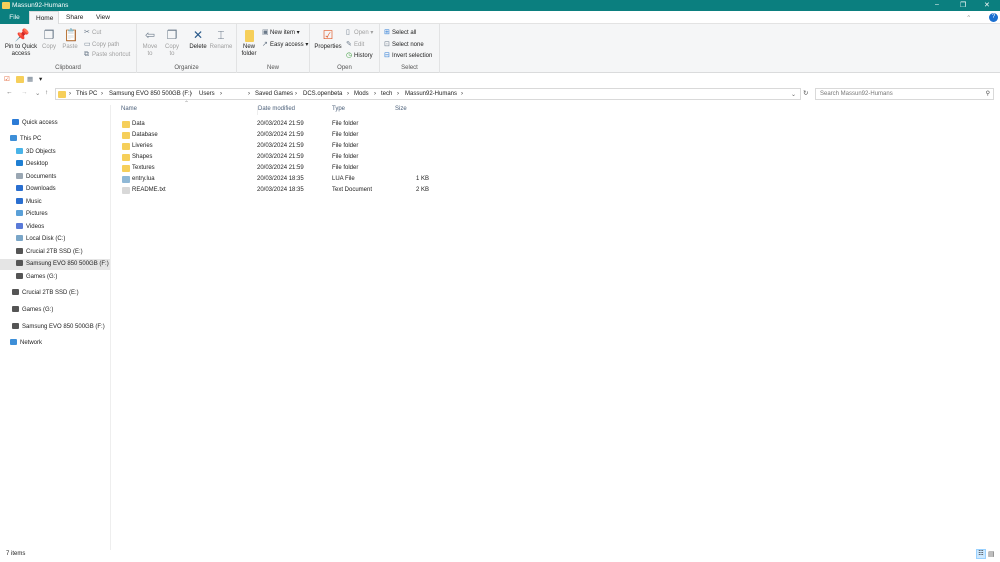 Image resolution: width=1000 pixels, height=562 pixels. Describe the element at coordinates (322, 94) in the screenshot. I see `breadcrumb-dcs: DCS.openbeta` at that location.